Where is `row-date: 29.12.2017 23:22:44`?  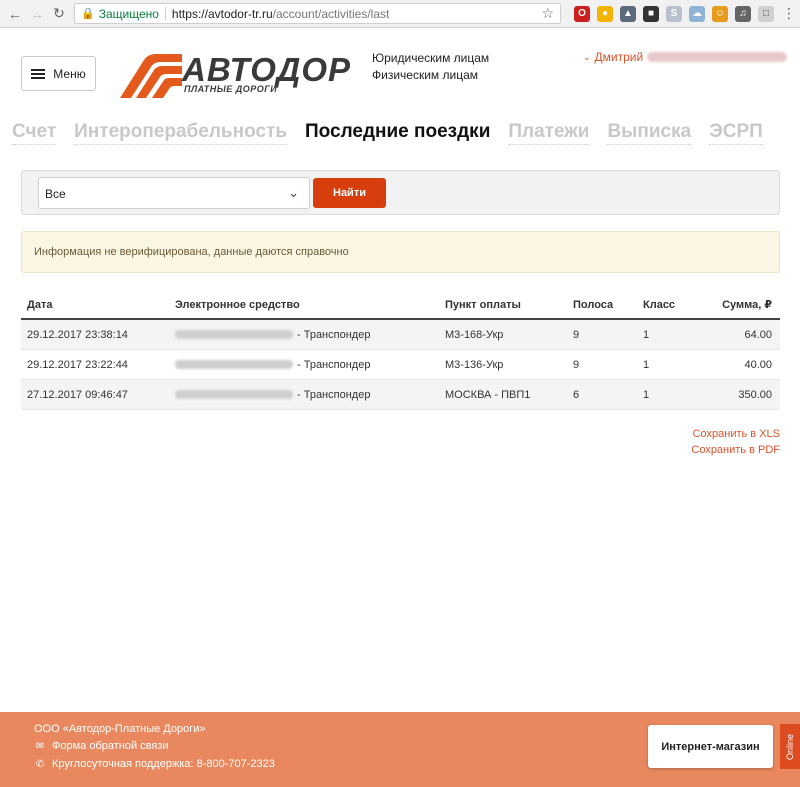 row-date: 29.12.2017 23:22:44 is located at coordinates (77, 364).